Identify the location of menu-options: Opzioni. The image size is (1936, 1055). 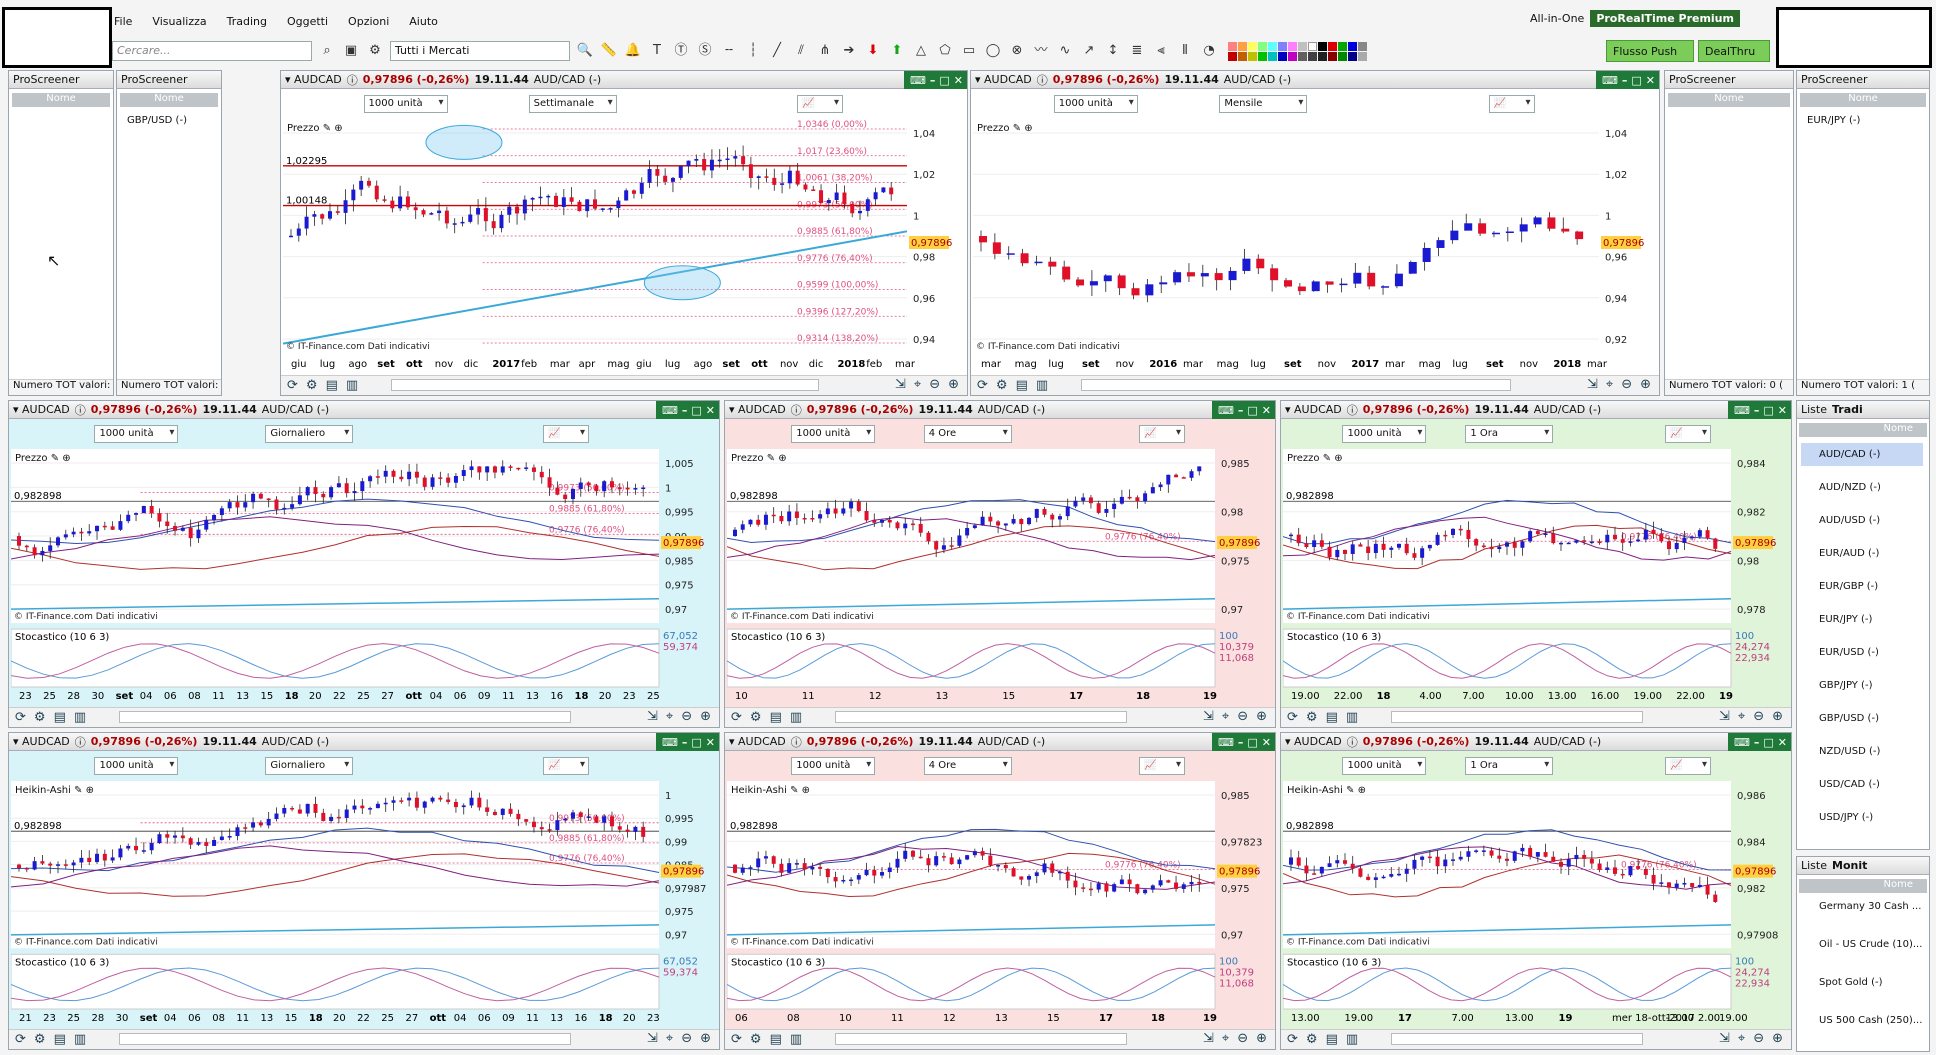
(368, 21).